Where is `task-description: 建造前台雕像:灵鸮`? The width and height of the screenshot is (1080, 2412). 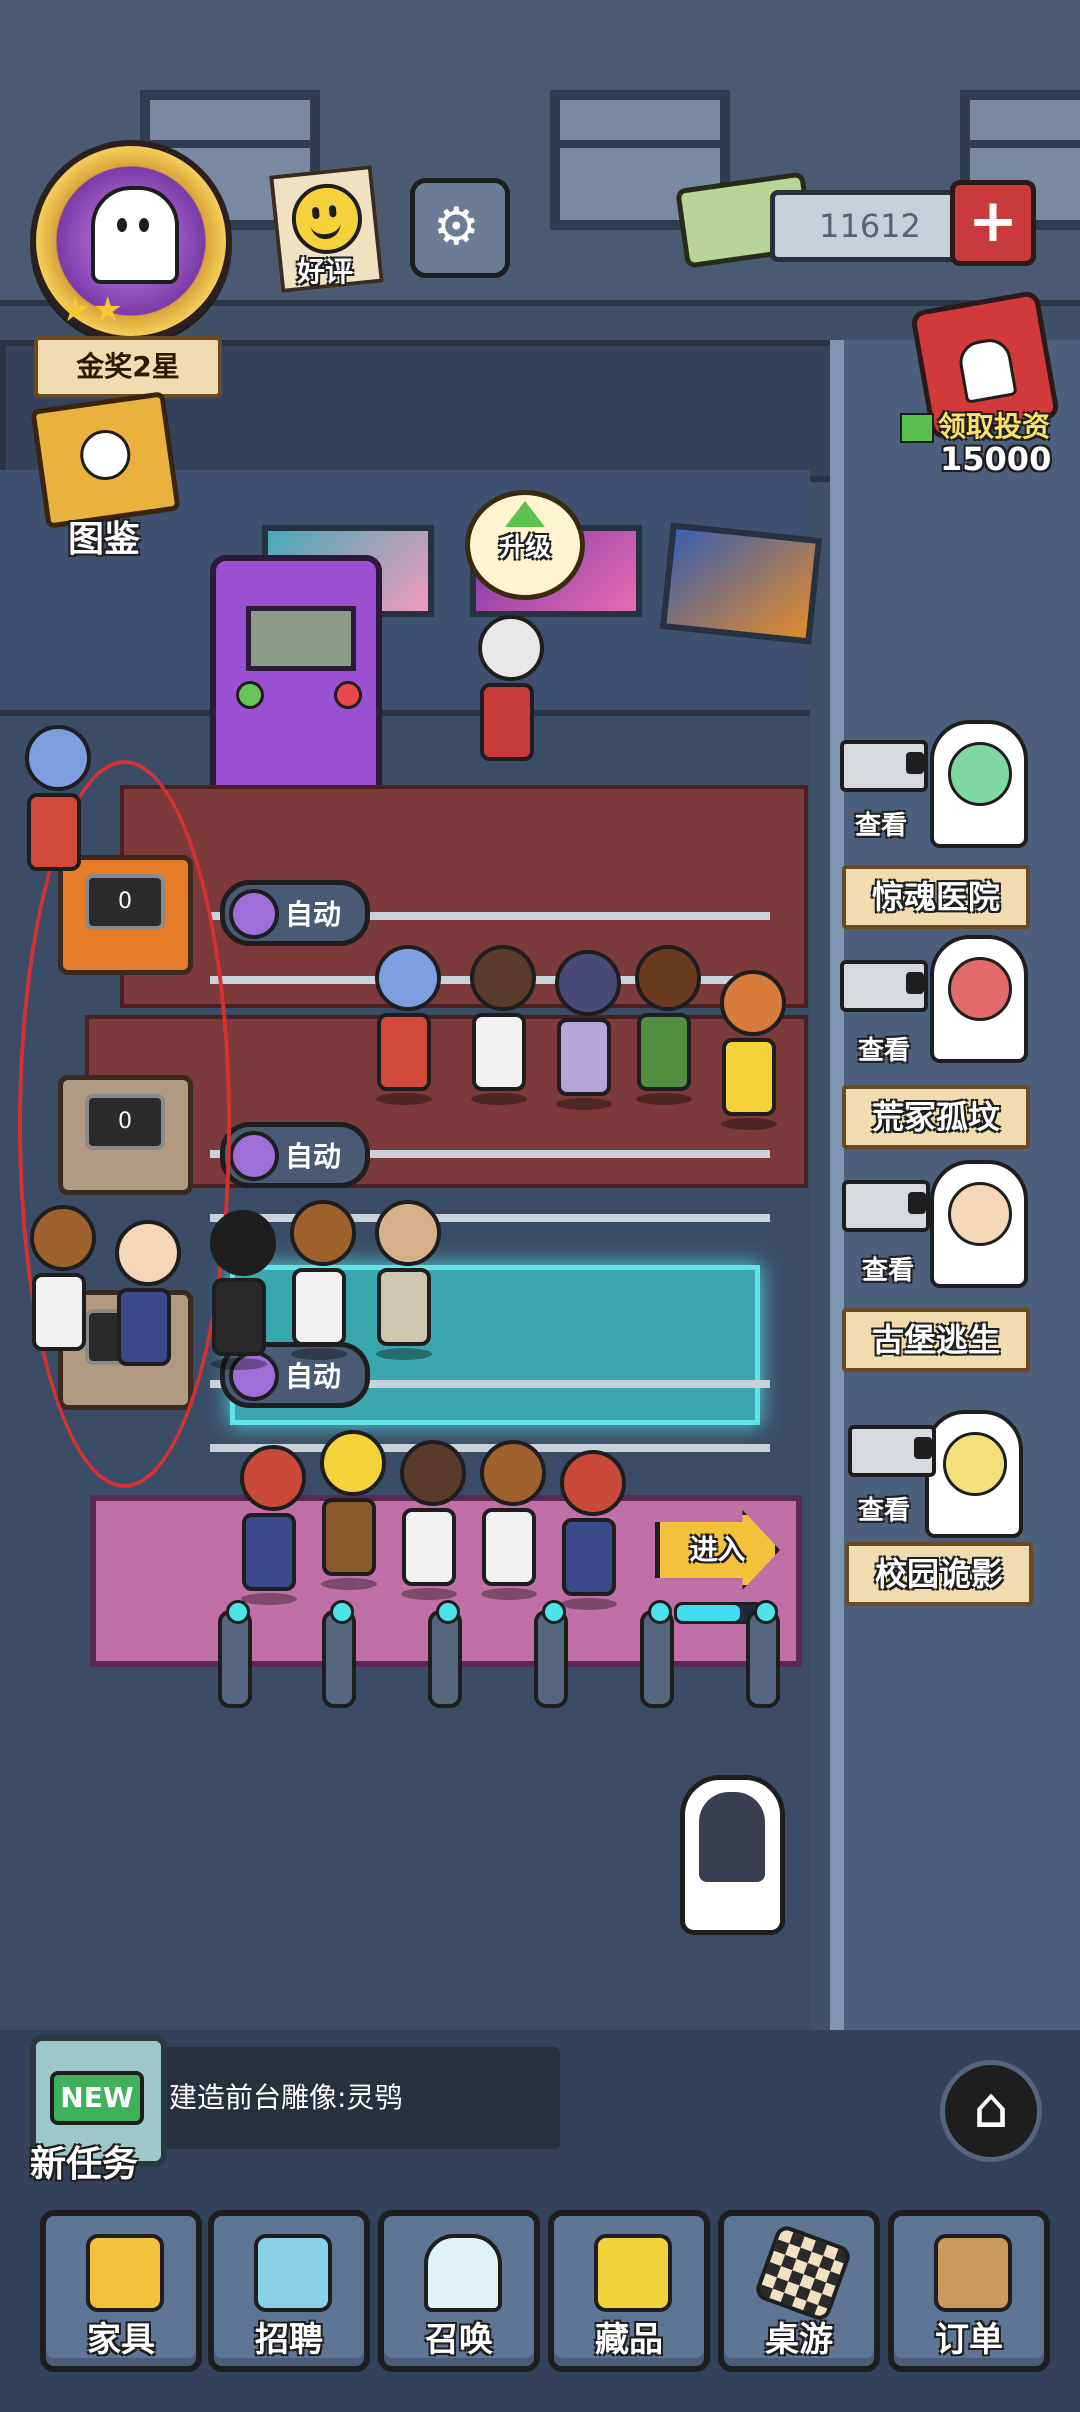
task-description: 建造前台雕像:灵鸮 is located at coordinates (357, 2098).